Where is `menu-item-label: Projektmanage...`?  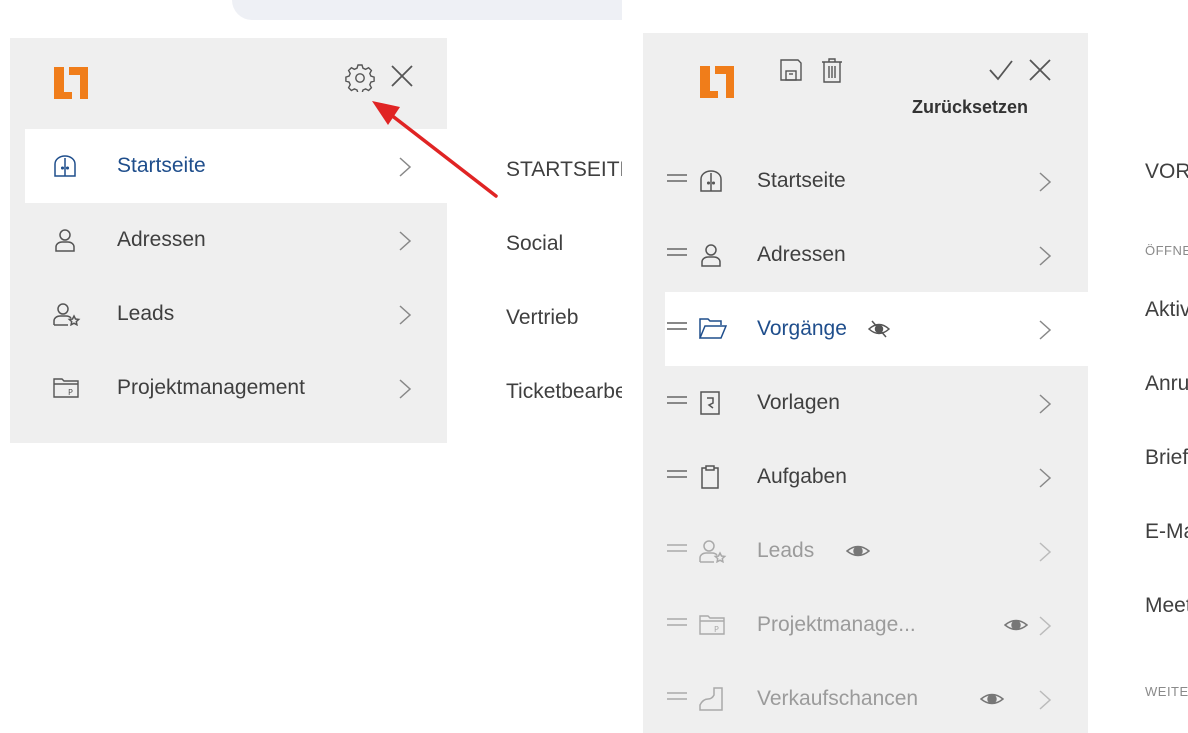
menu-item-label: Projektmanage... is located at coordinates (836, 624).